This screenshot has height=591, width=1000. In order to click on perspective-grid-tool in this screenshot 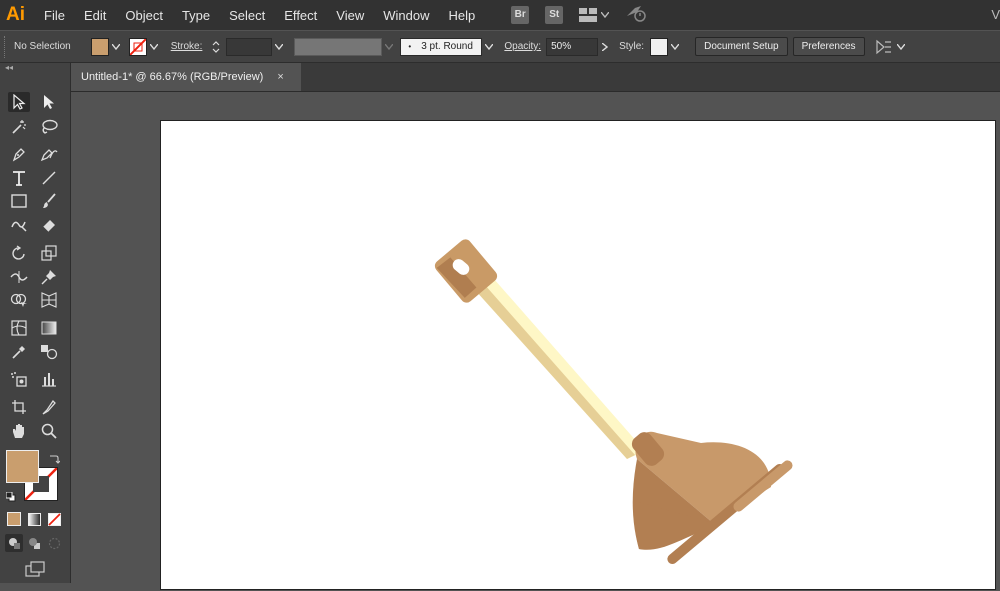, I will do `click(49, 300)`.